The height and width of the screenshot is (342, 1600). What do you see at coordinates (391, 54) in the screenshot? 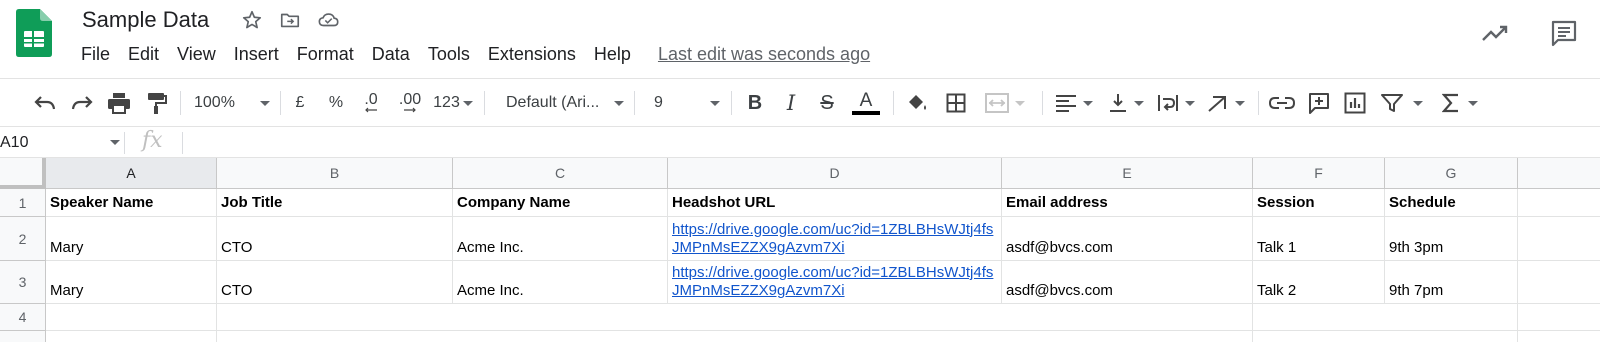
I see `menu-data: Data` at bounding box center [391, 54].